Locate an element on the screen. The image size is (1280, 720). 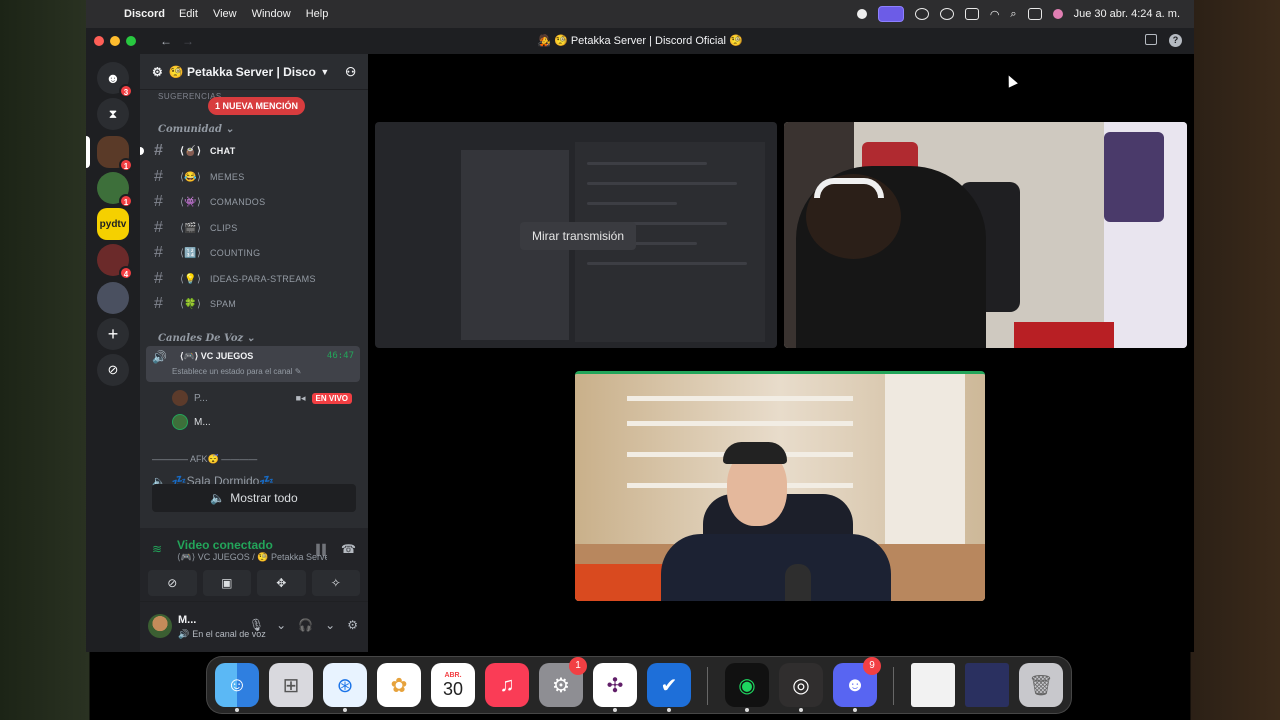
obs-icon: ◎ is located at coordinates (801, 687).